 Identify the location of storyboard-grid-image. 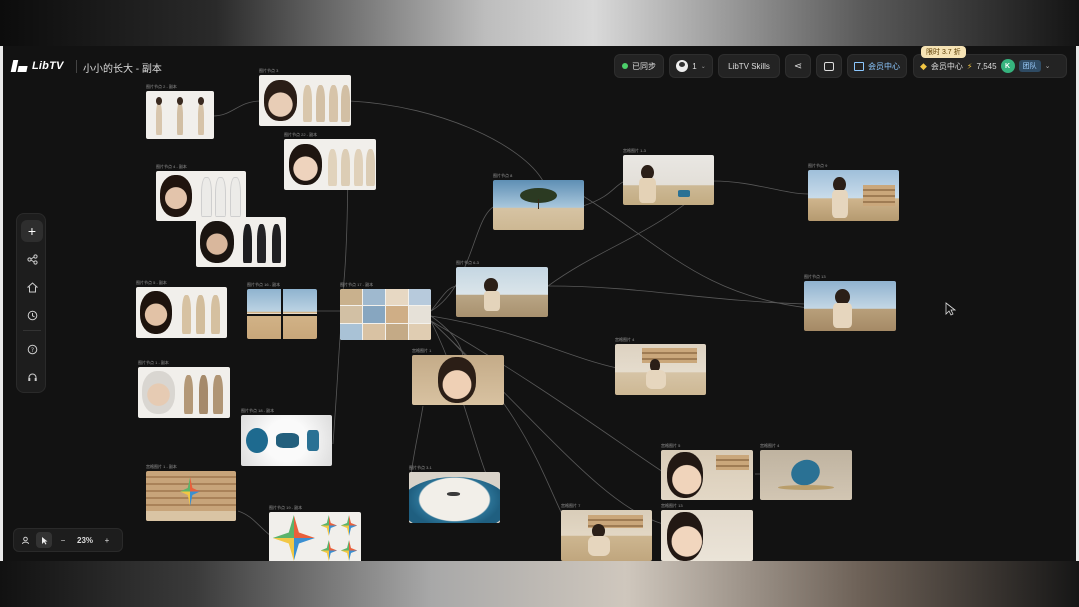
(385, 314).